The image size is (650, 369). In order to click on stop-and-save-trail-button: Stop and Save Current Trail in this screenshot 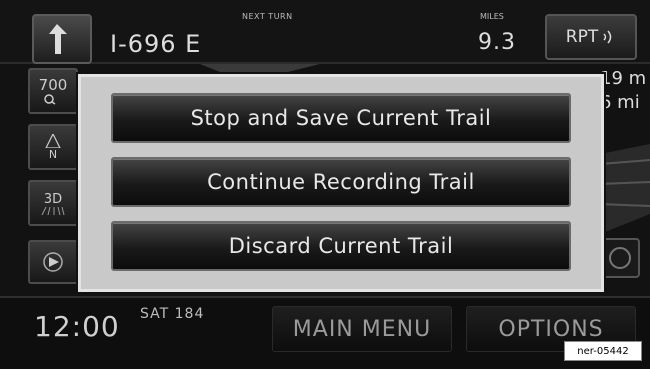, I will do `click(341, 118)`.